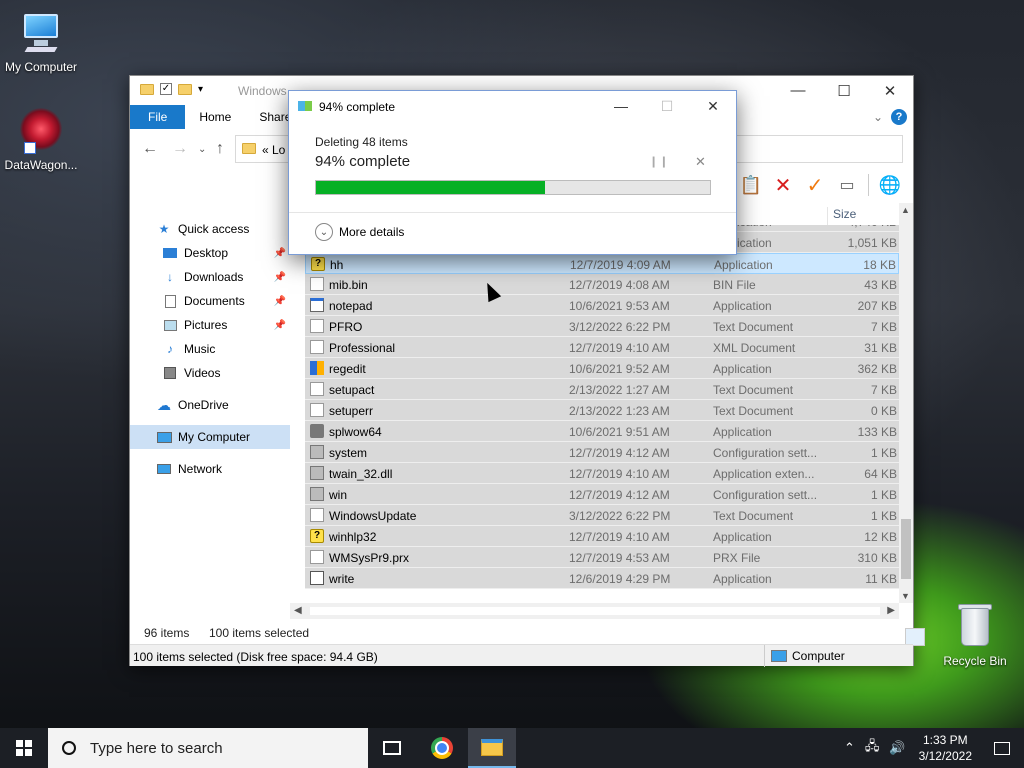 Image resolution: width=1024 pixels, height=768 pixels. I want to click on scroll-up-icon: ▲, so click(905, 210).